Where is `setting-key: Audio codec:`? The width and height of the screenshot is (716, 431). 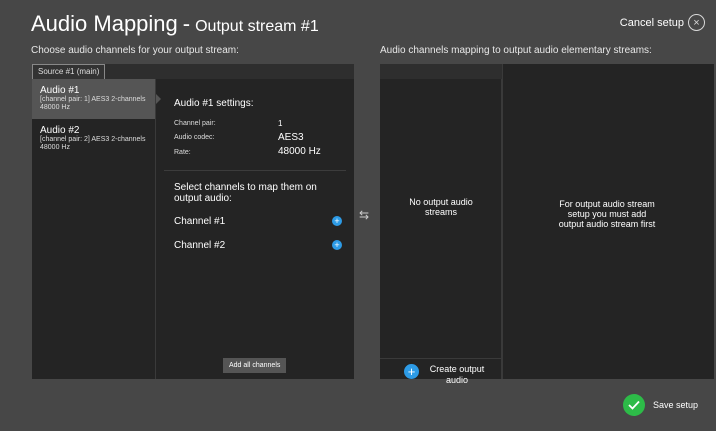
setting-key: Audio codec: is located at coordinates (194, 137).